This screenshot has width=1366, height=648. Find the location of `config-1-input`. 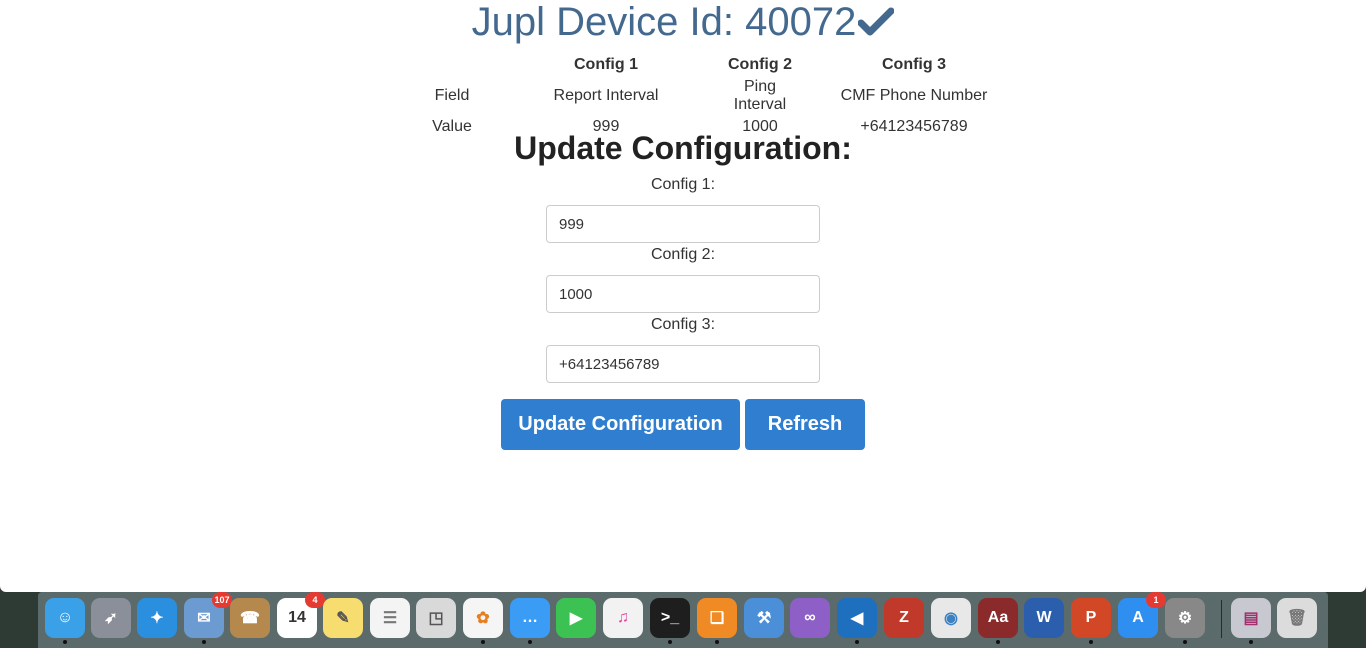

config-1-input is located at coordinates (683, 224).